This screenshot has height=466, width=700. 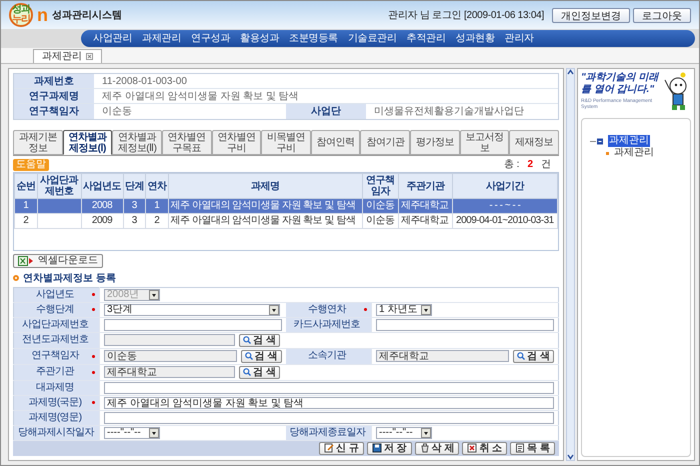 What do you see at coordinates (466, 15) in the screenshot?
I see `login-info: 관리자 님 로그인 [2009-01-06 13:04]` at bounding box center [466, 15].